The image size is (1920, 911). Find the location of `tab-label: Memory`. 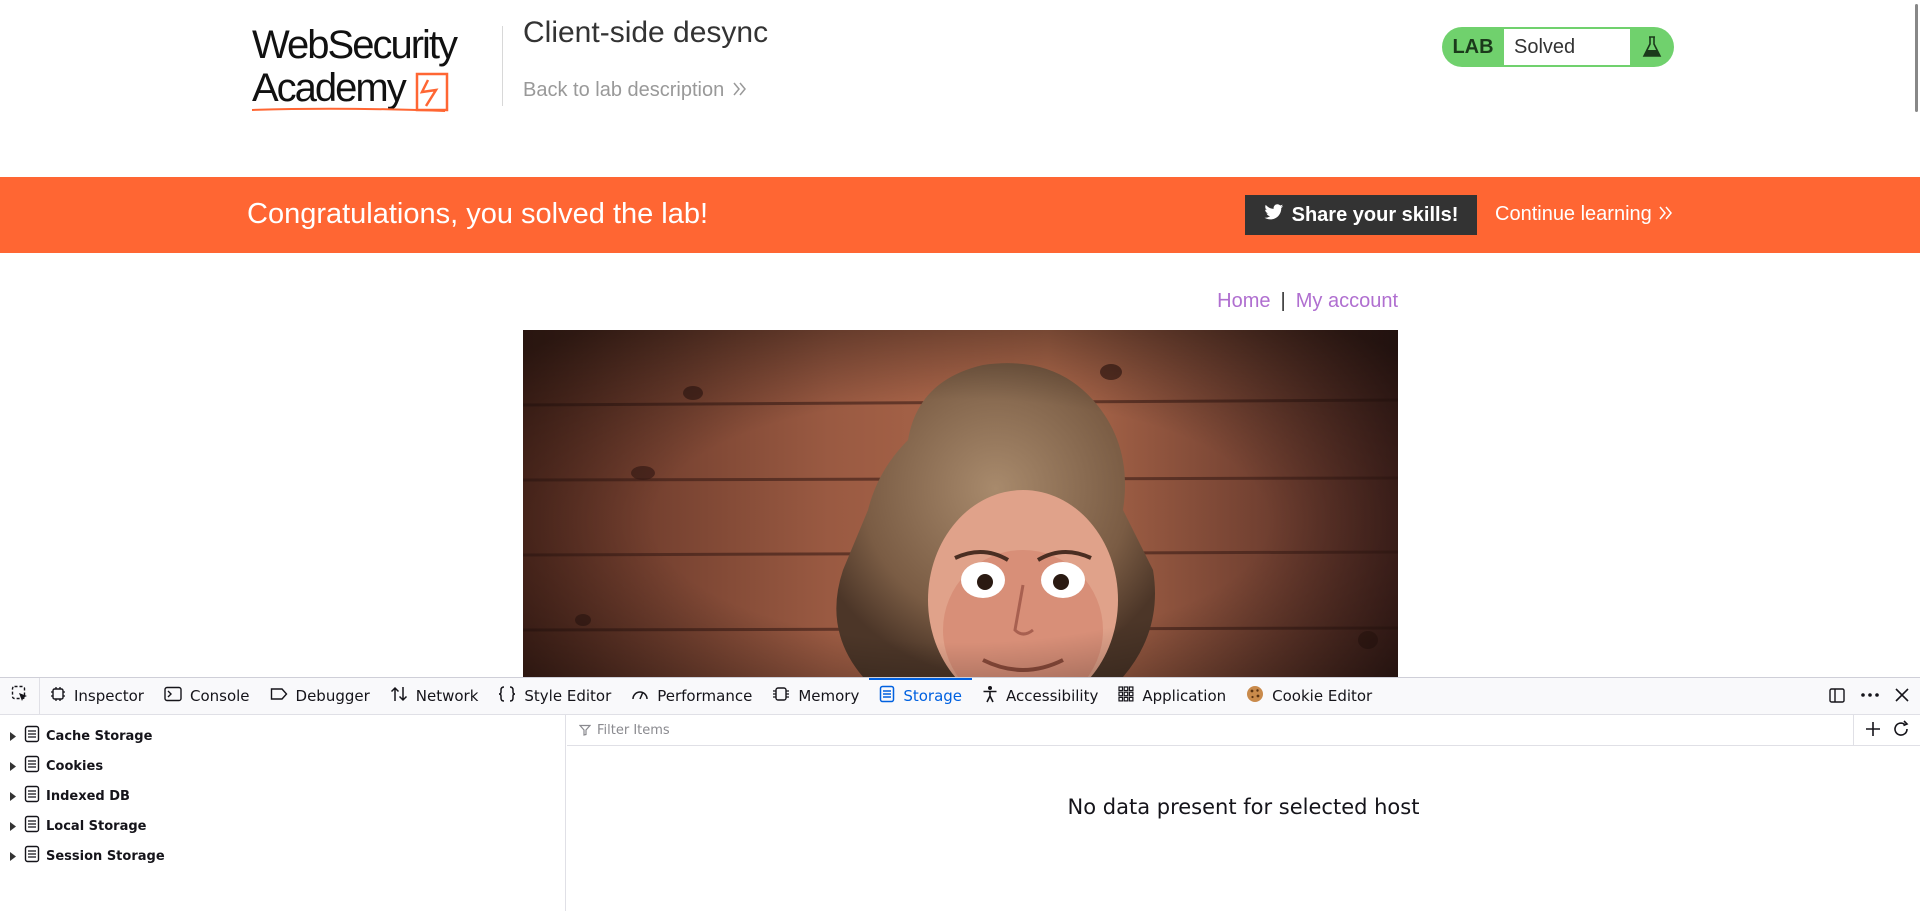

tab-label: Memory is located at coordinates (829, 696).